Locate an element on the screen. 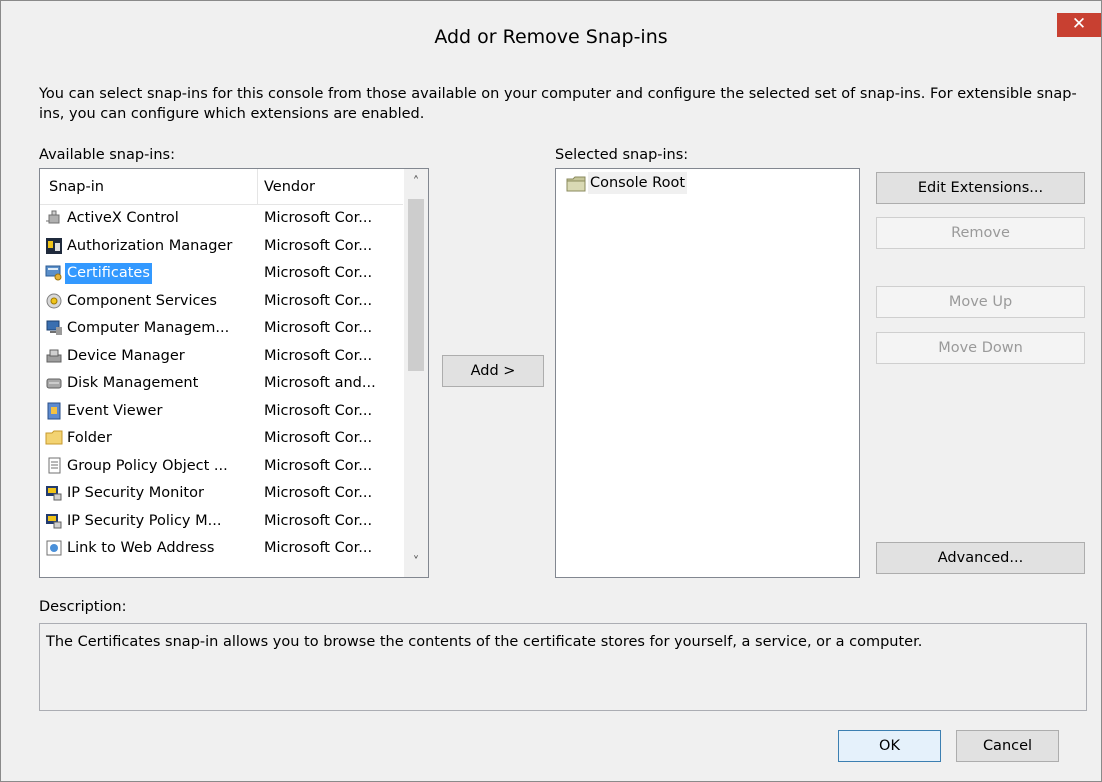 This screenshot has width=1102, height=782. snapin-name: ActiveX Control is located at coordinates (123, 218).